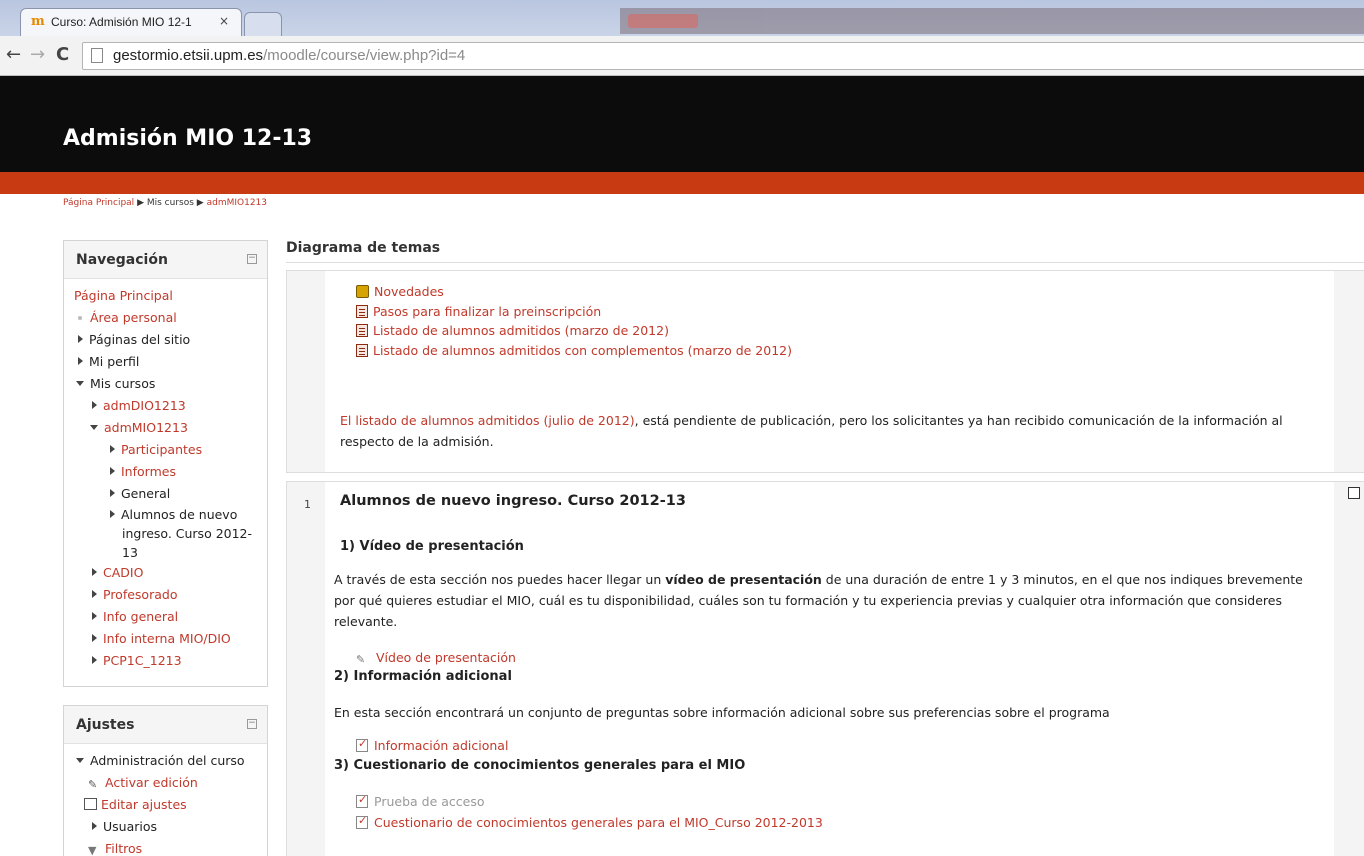 Image resolution: width=1364 pixels, height=856 pixels. Describe the element at coordinates (363, 248) in the screenshot. I see `topics-outline-title: Diagrama de temas` at that location.